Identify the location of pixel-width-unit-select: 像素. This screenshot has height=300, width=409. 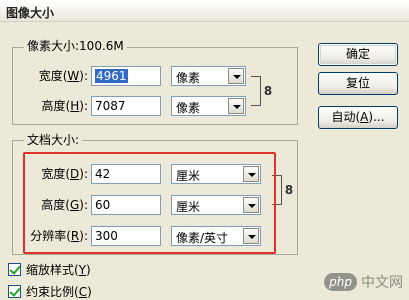
(208, 76).